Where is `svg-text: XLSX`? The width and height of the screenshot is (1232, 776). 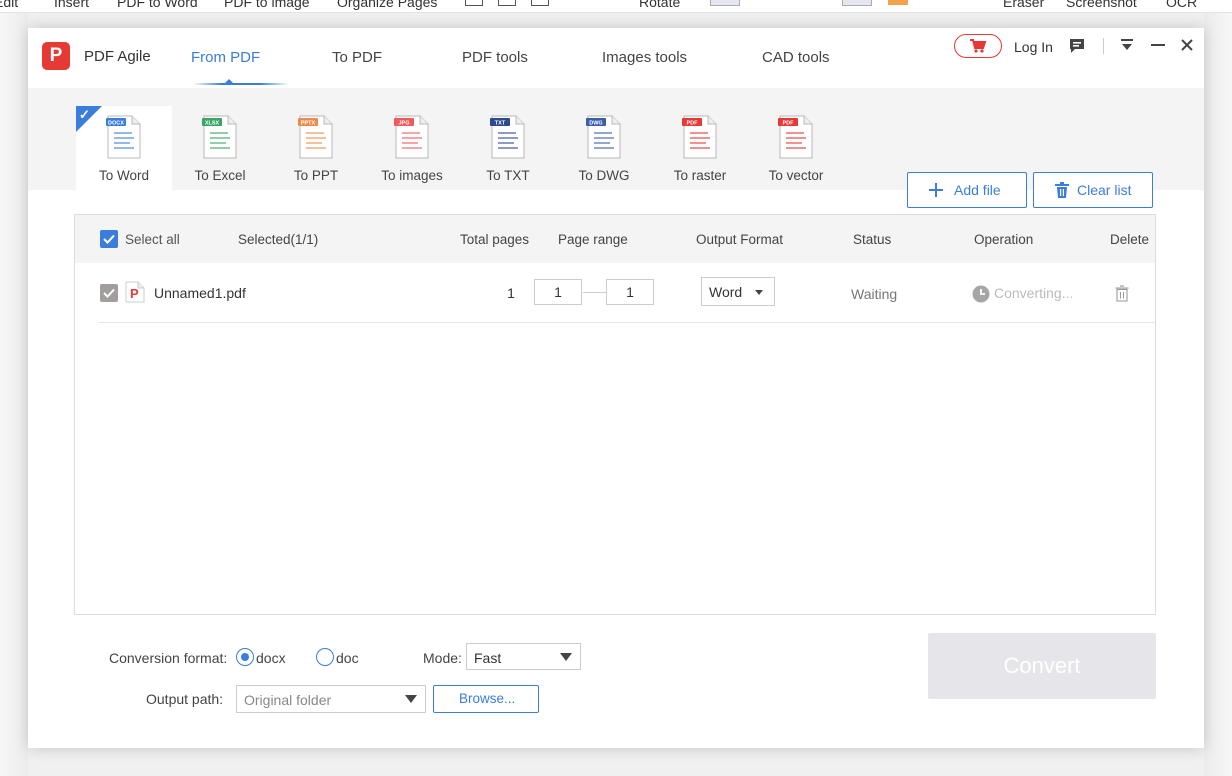
svg-text: XLSX is located at coordinates (212, 124).